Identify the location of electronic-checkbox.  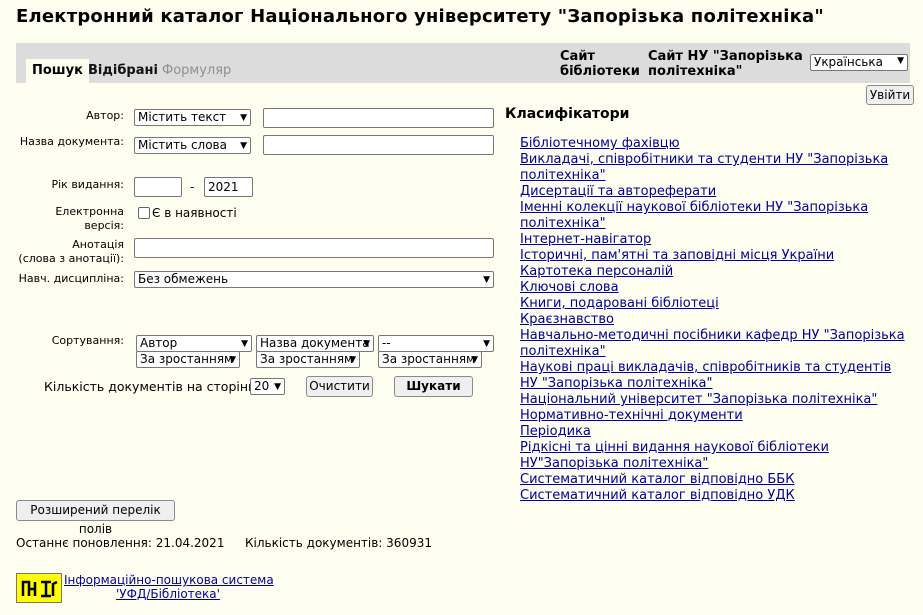
(144, 213).